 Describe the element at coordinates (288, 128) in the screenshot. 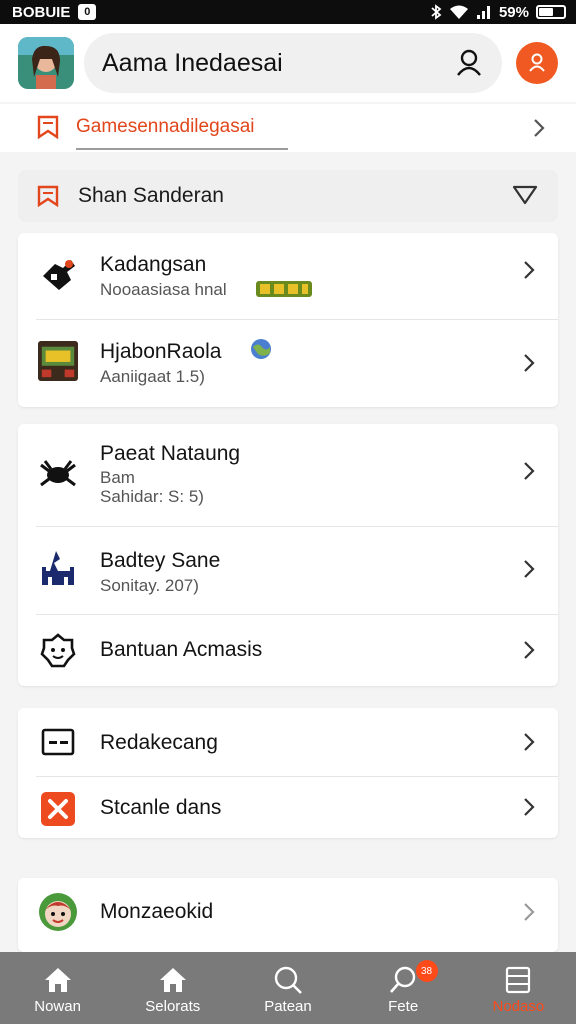

I see `breadcrumb: Gamesennadilegasai` at that location.